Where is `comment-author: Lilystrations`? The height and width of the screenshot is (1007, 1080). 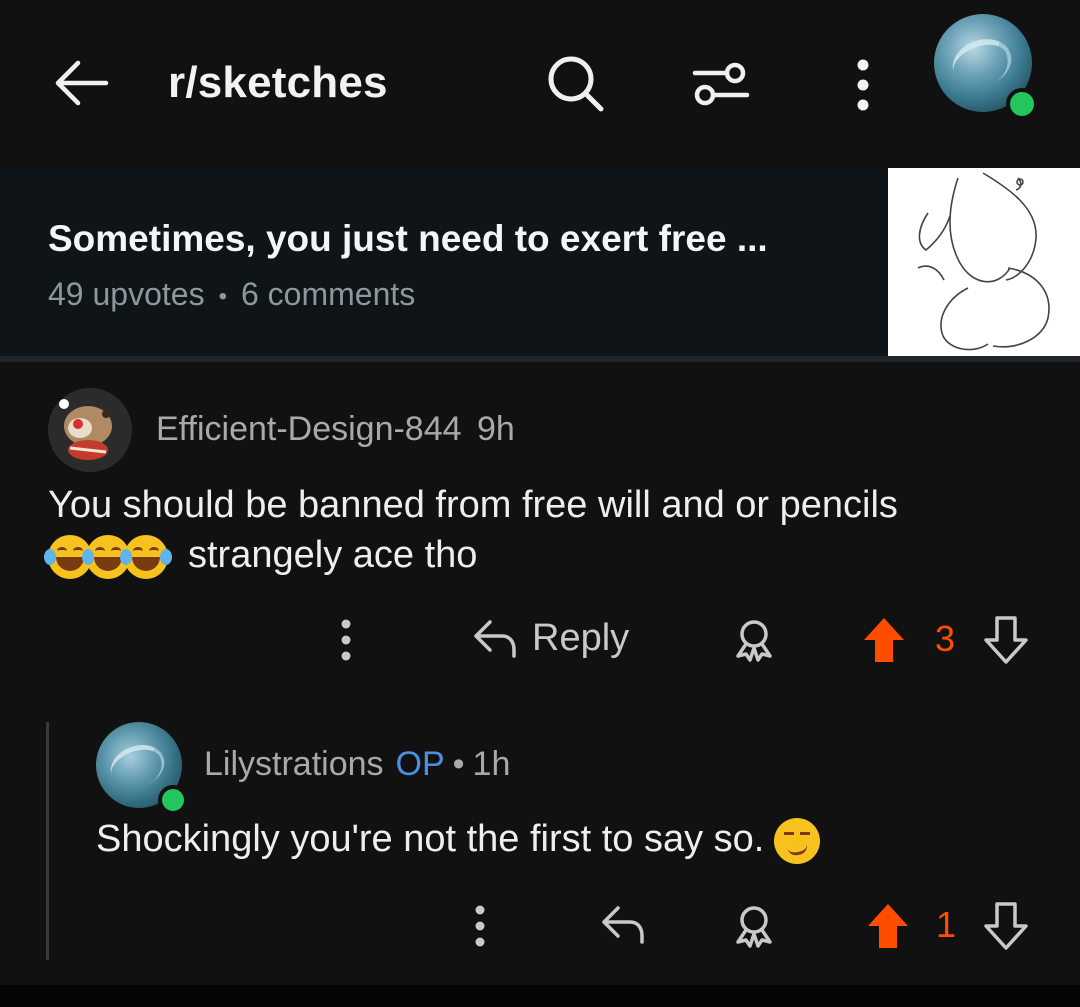
comment-author: Lilystrations is located at coordinates (294, 764).